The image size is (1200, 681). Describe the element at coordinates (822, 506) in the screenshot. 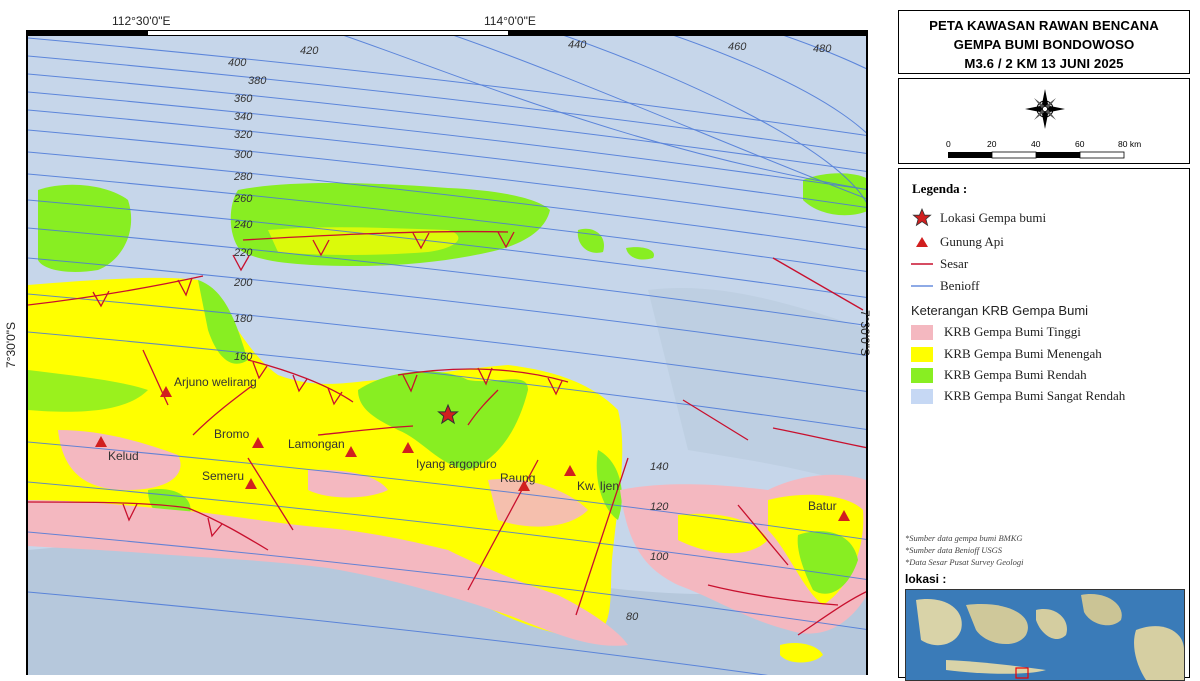

I see `volcano-name-label: Batur` at that location.